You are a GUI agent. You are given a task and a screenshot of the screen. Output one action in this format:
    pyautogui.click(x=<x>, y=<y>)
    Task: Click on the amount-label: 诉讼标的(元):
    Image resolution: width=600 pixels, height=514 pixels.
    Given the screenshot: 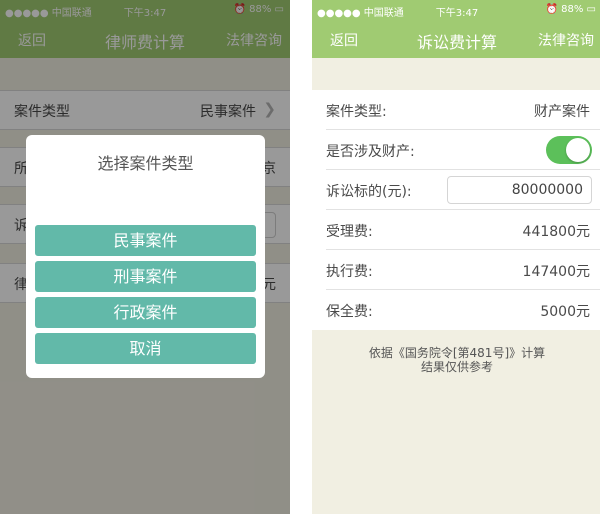 What is the action you would take?
    pyautogui.click(x=369, y=192)
    